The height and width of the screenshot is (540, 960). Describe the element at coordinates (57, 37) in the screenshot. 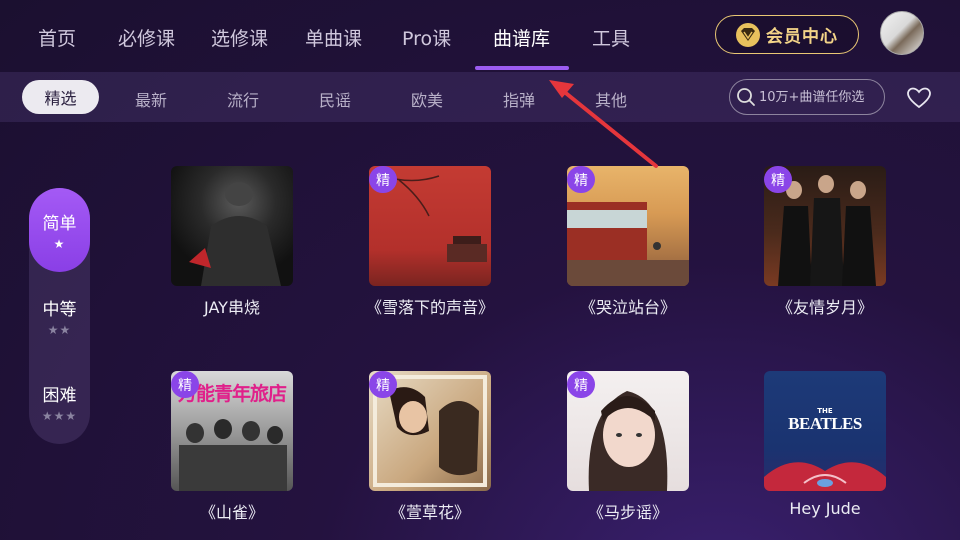

I see `tab-home: 首页` at that location.